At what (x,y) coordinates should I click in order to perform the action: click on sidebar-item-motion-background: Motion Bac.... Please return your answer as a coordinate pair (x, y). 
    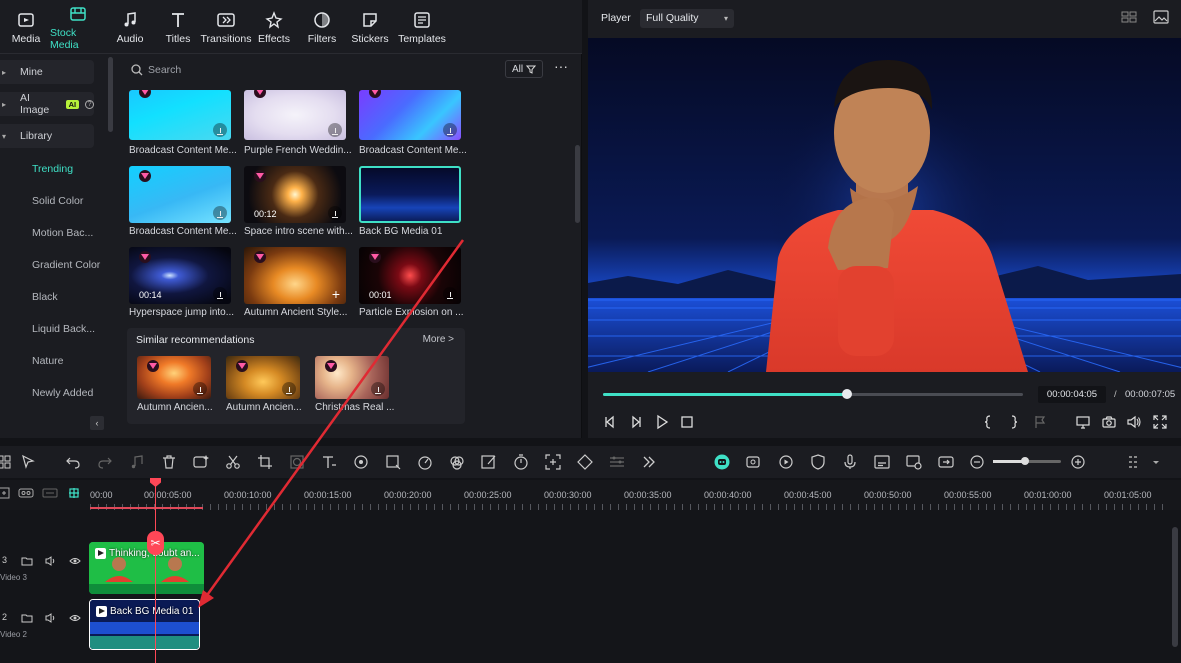
    Looking at the image, I should click on (62, 233).